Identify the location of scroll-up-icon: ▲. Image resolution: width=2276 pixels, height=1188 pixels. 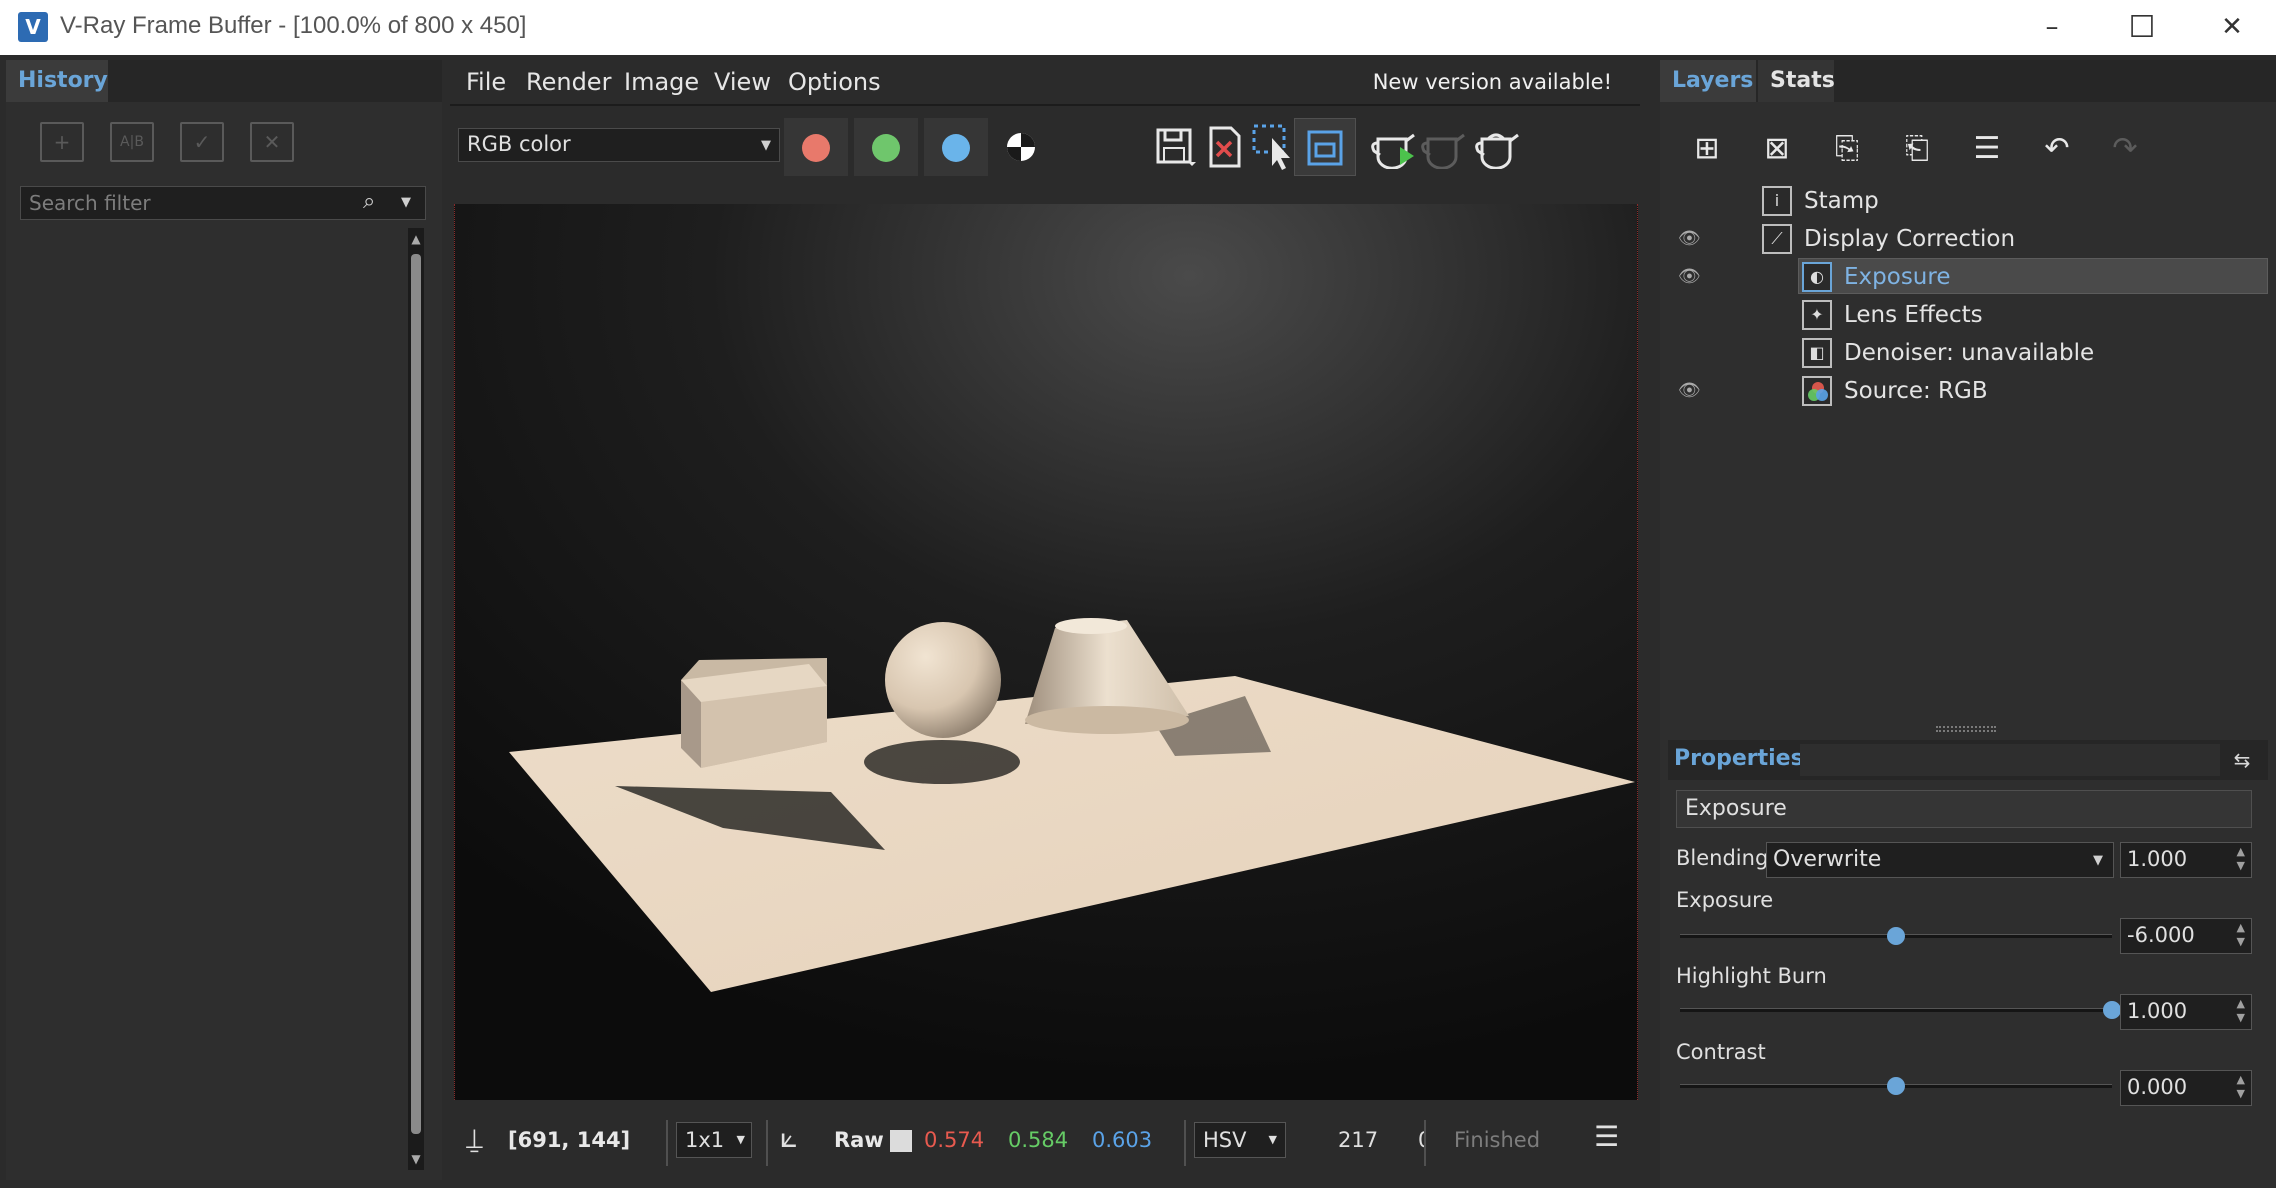
(416, 239).